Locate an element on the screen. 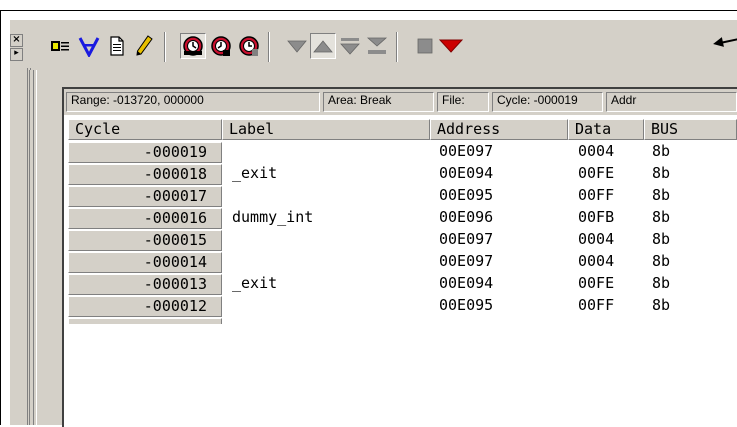  toolbar-grip-line is located at coordinates (27, 244).